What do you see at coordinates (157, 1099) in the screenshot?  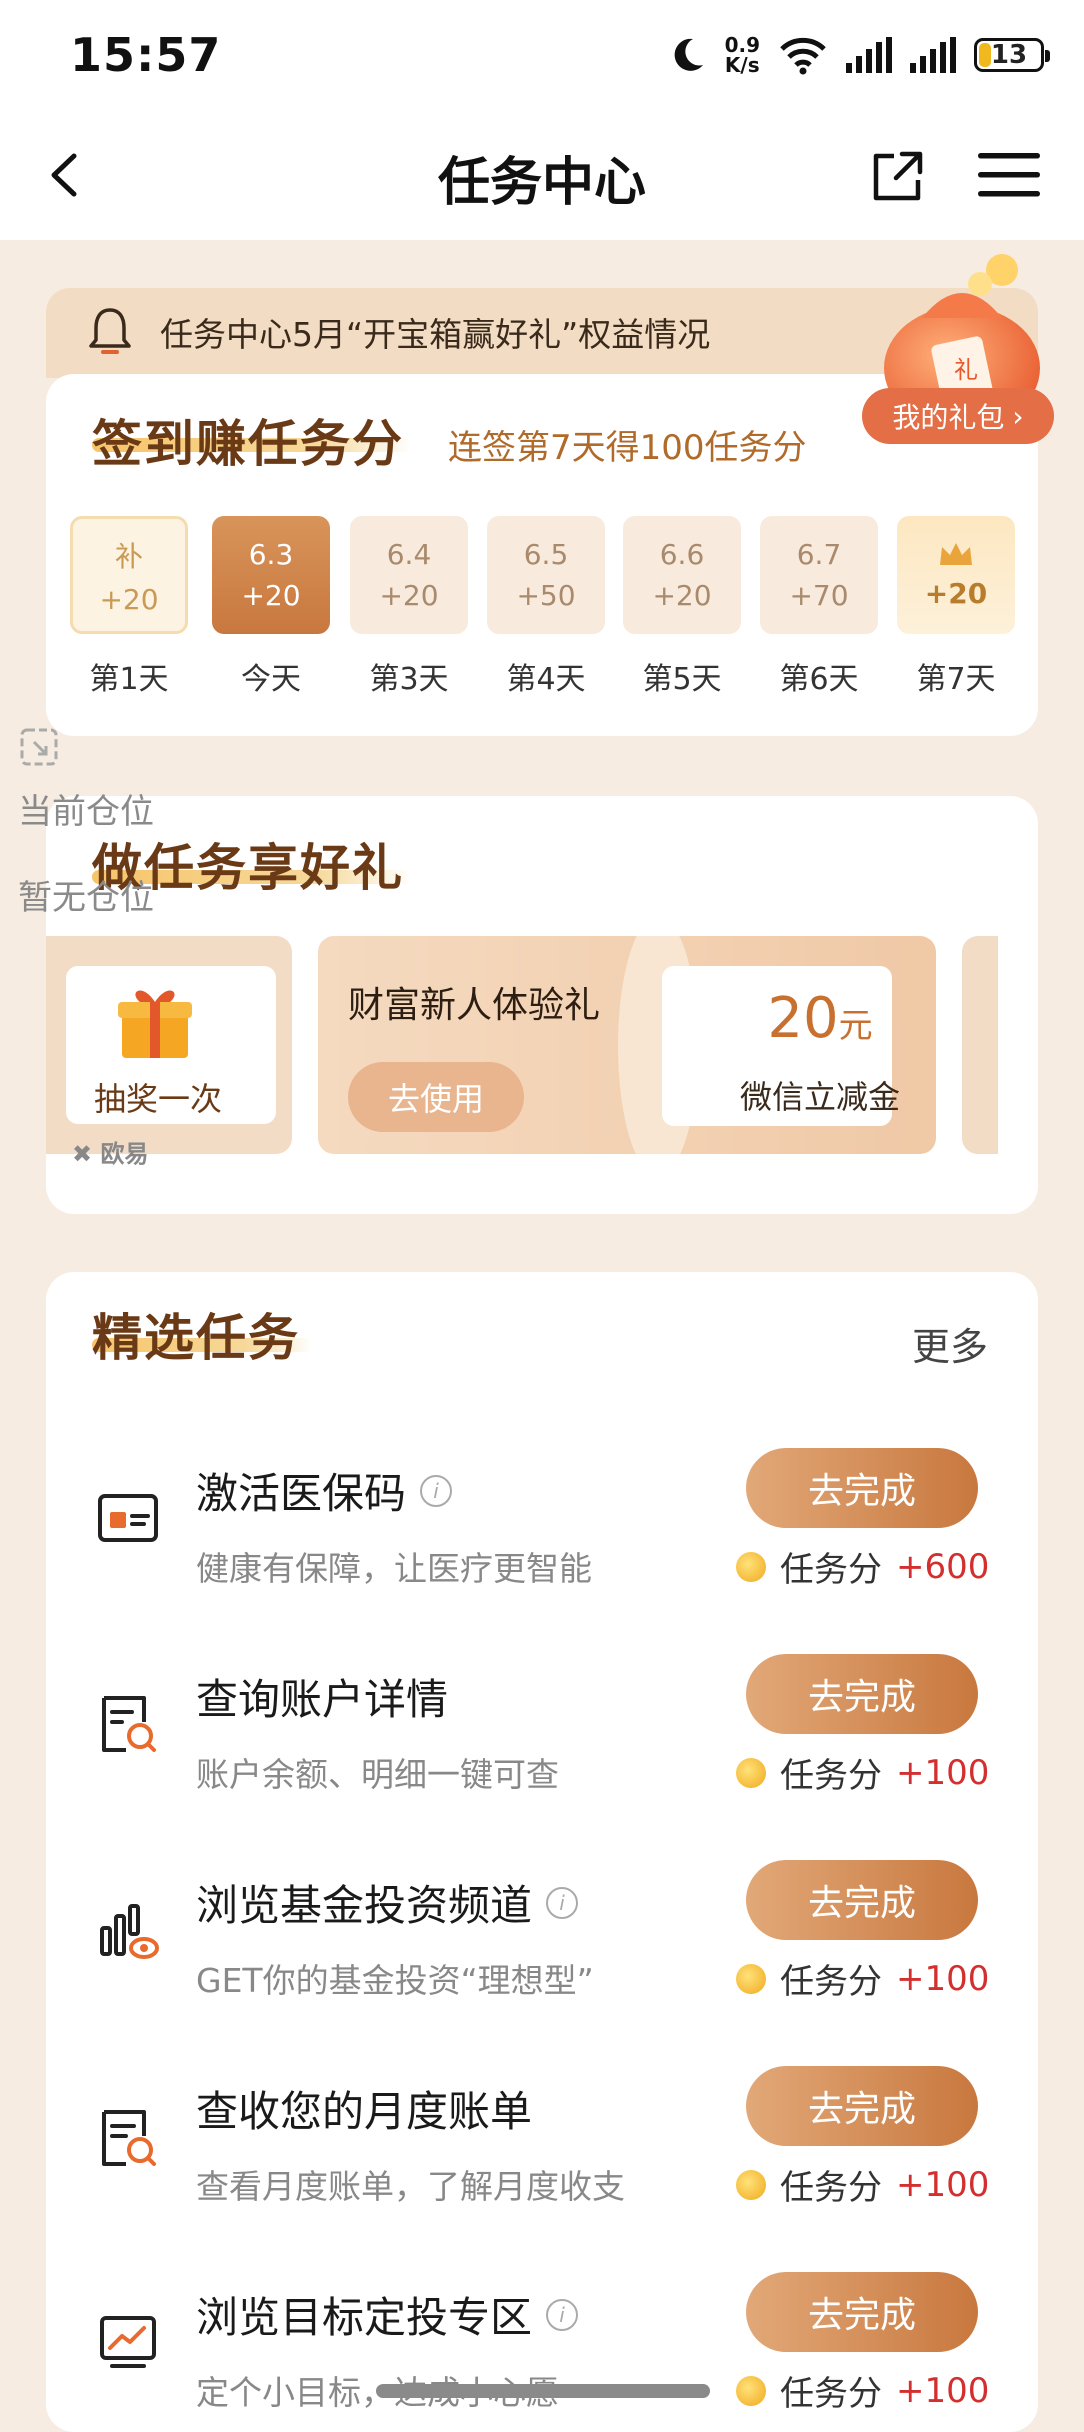 I see `lottery-label: 抽奖一次` at bounding box center [157, 1099].